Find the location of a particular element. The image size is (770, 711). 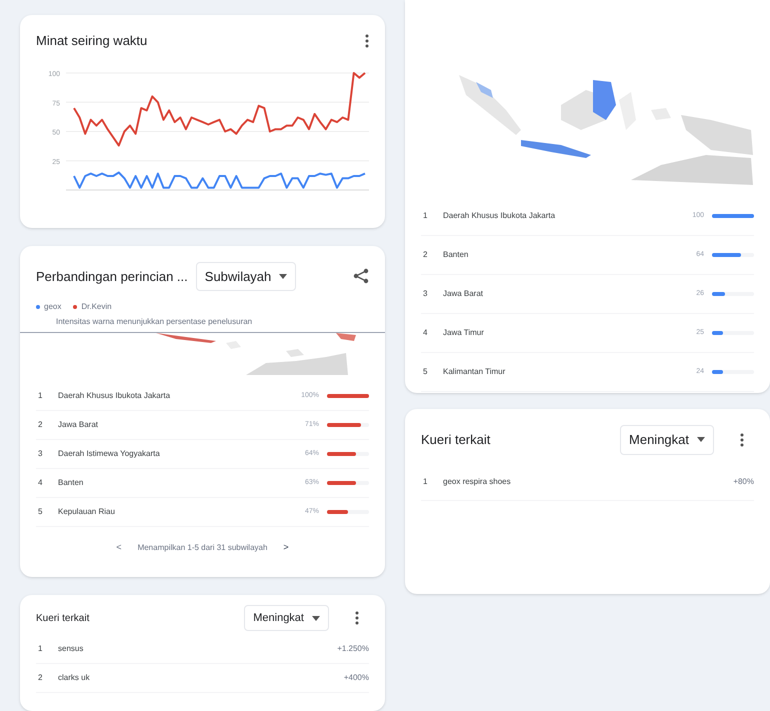

query-link: geox respira shoes is located at coordinates (588, 482).